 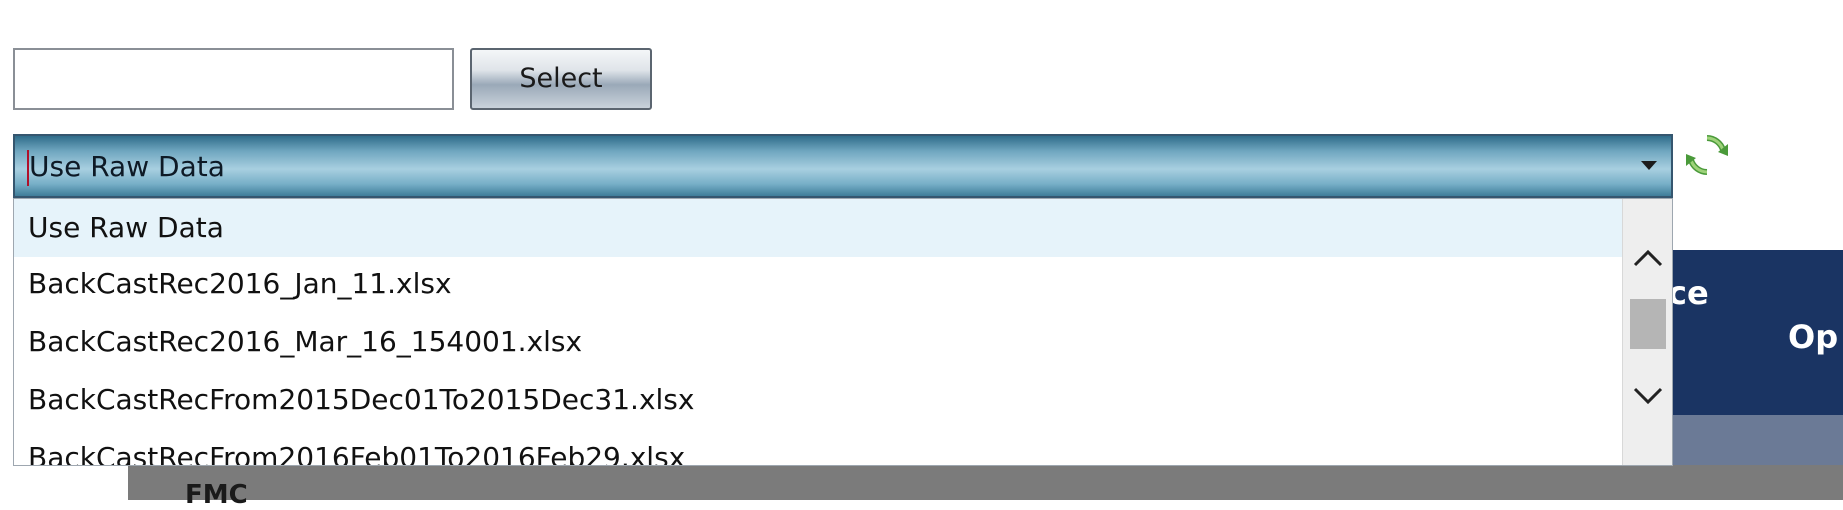 I want to click on combobox-value: Use Raw Data, so click(x=127, y=166).